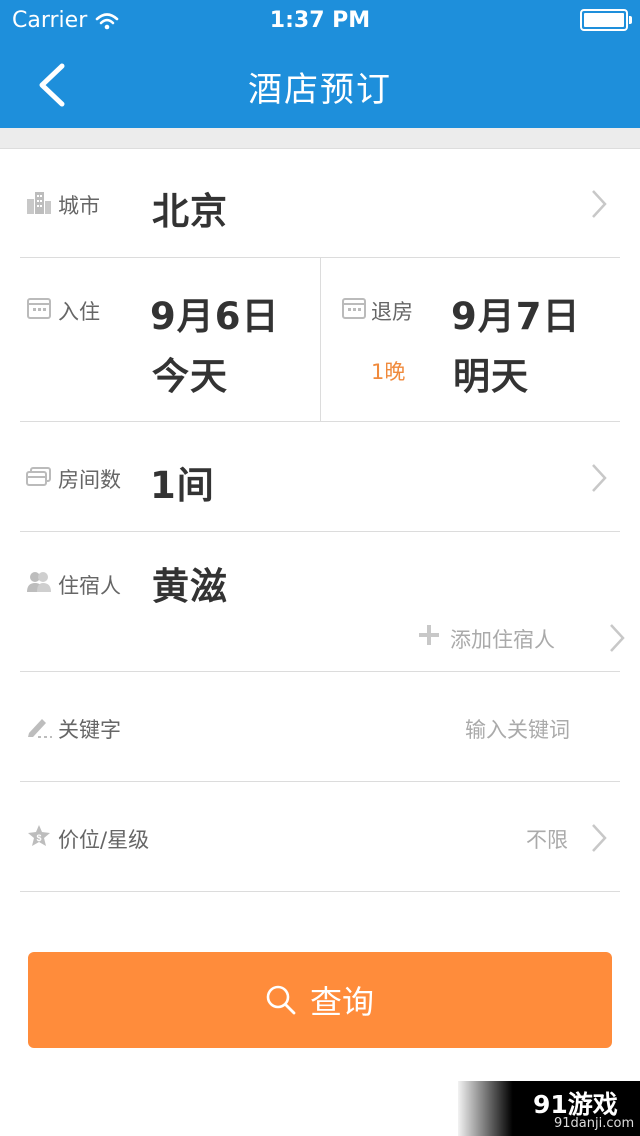 The width and height of the screenshot is (640, 1136). I want to click on battery-icon, so click(606, 20).